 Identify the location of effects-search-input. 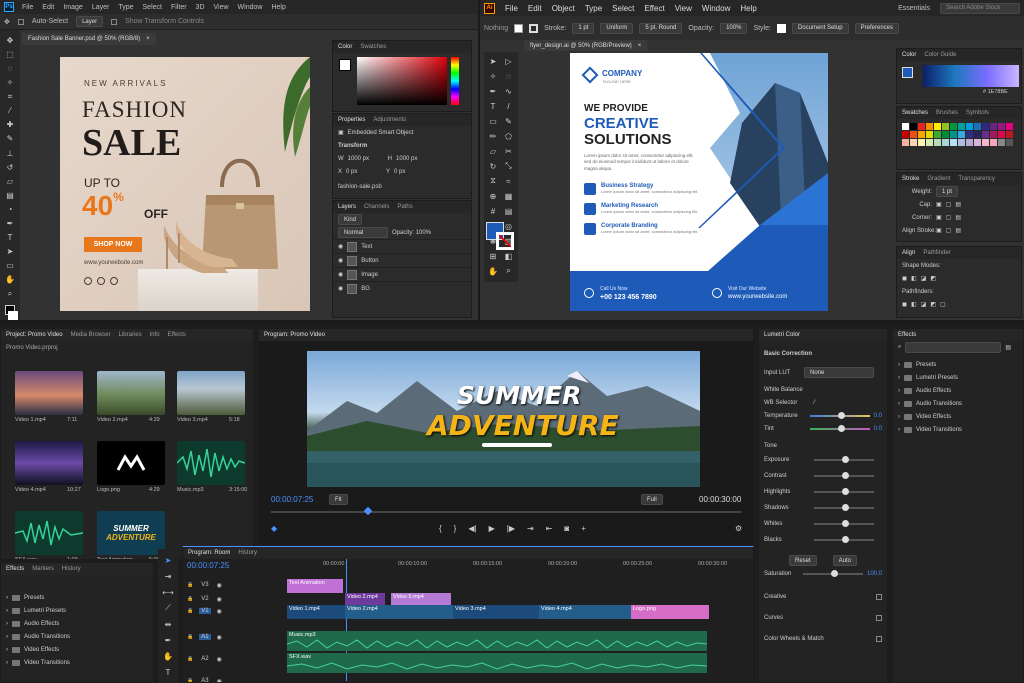
(953, 347).